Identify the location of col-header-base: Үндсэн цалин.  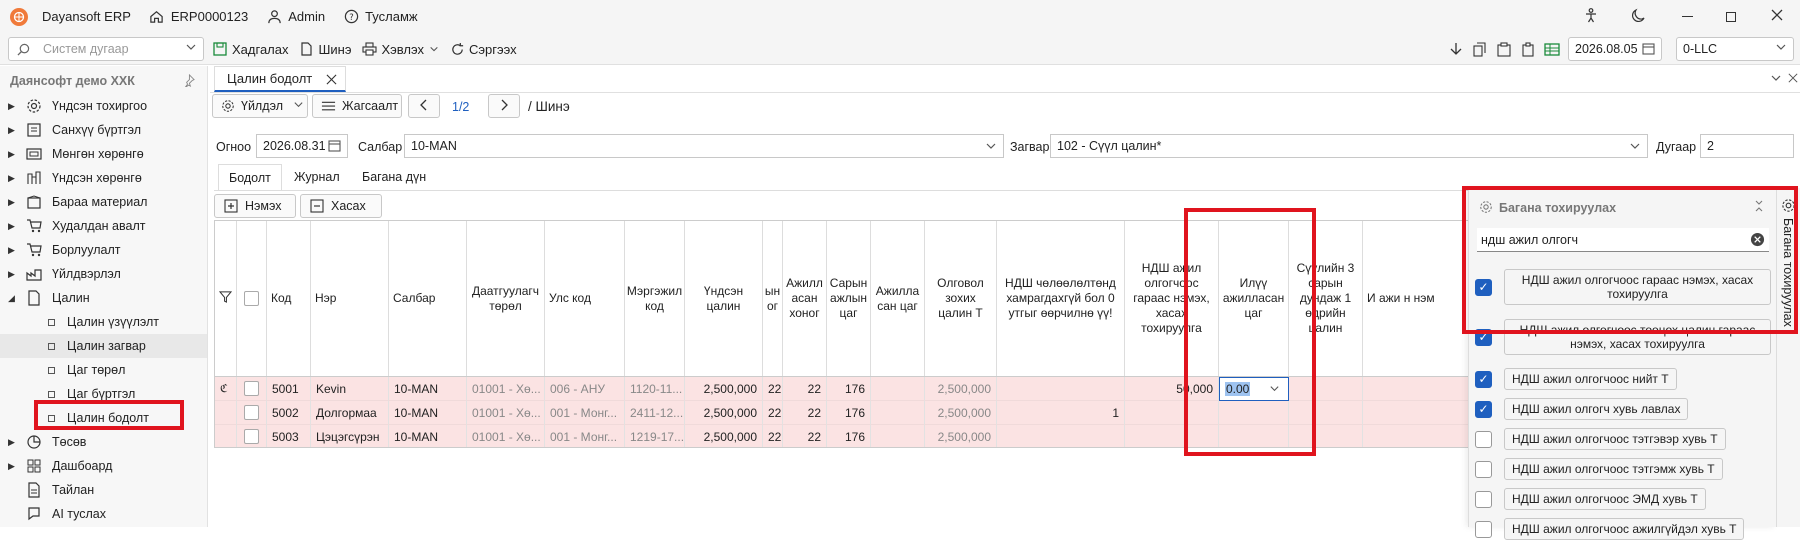
(724, 298).